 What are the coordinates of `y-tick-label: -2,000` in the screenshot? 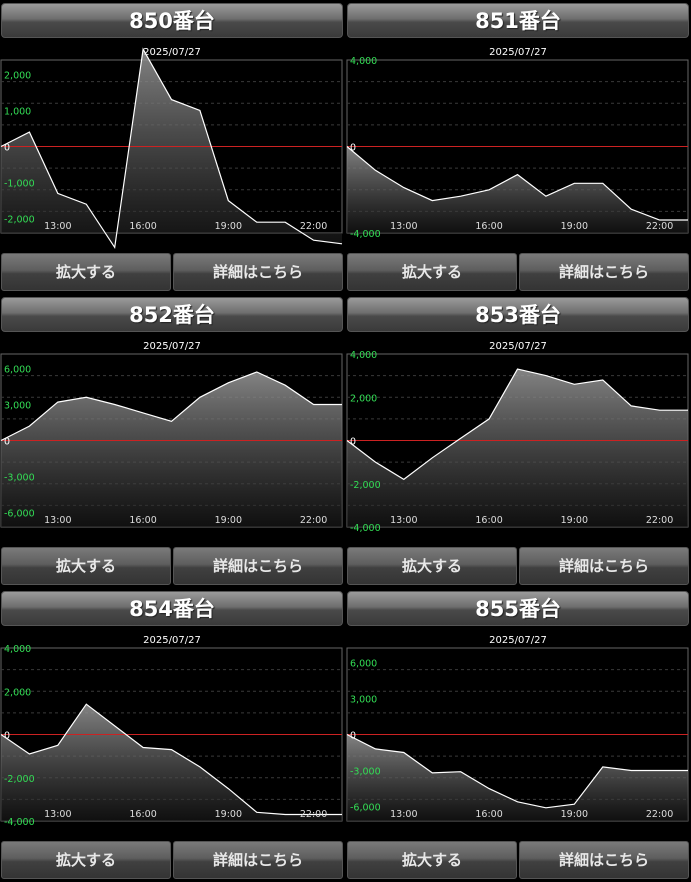 It's located at (365, 485).